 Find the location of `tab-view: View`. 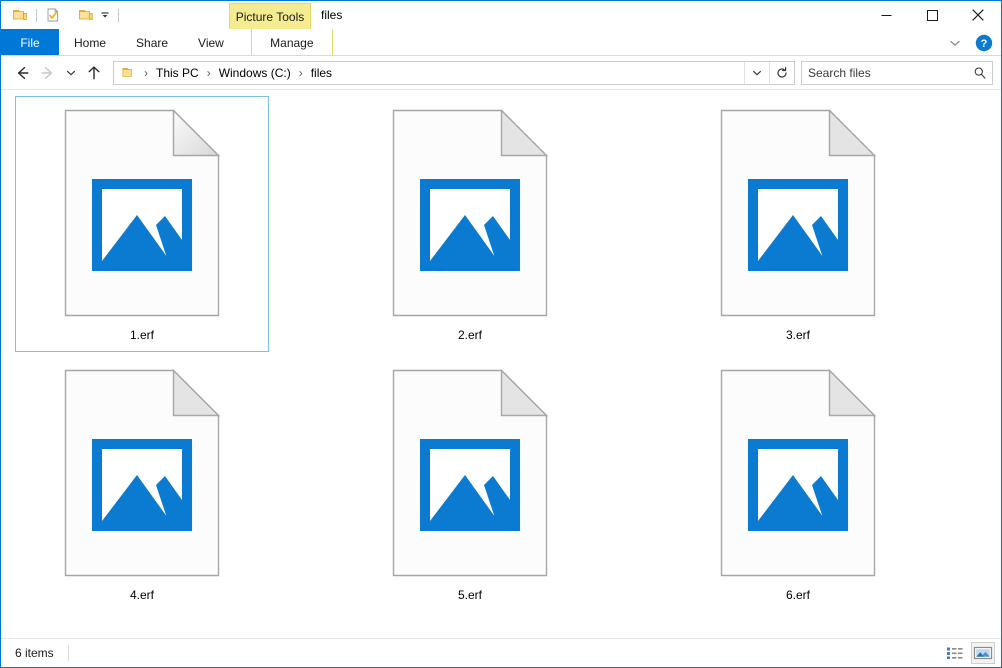

tab-view: View is located at coordinates (211, 42).